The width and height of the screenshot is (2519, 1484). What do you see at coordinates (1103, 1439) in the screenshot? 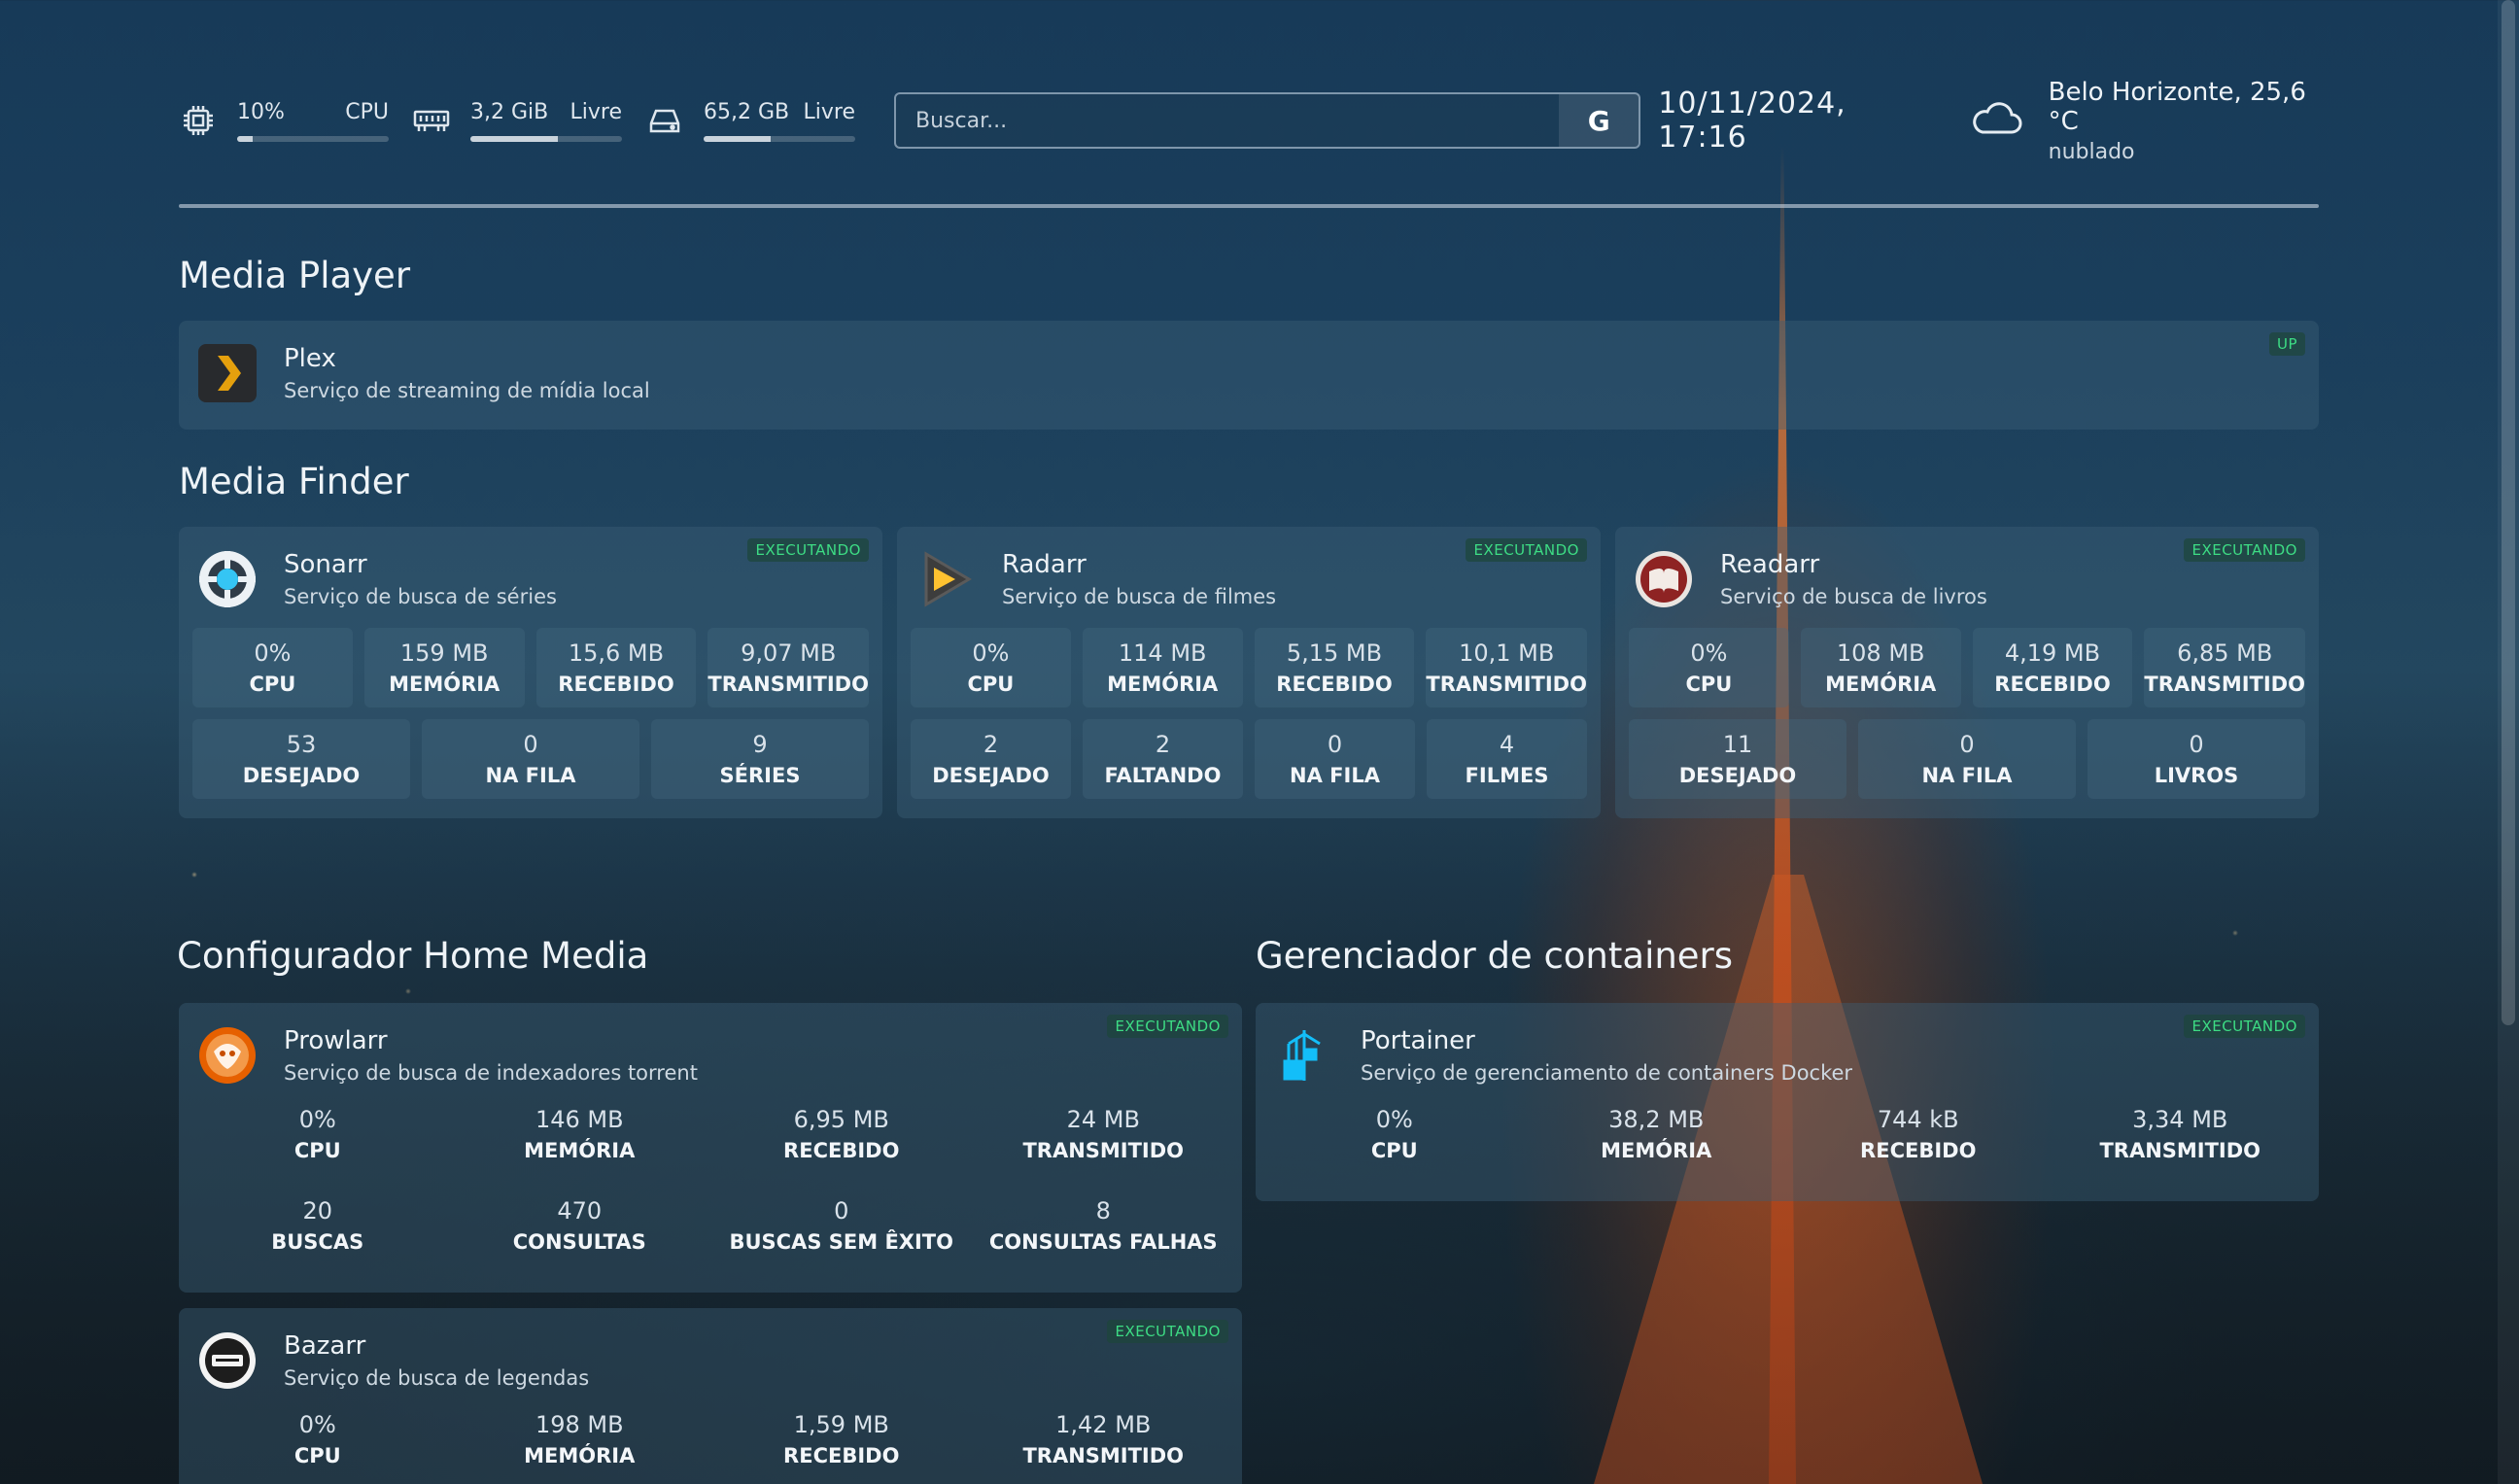
I see `stat-transmitted: 1,42 MB TRANSMITIDO` at bounding box center [1103, 1439].